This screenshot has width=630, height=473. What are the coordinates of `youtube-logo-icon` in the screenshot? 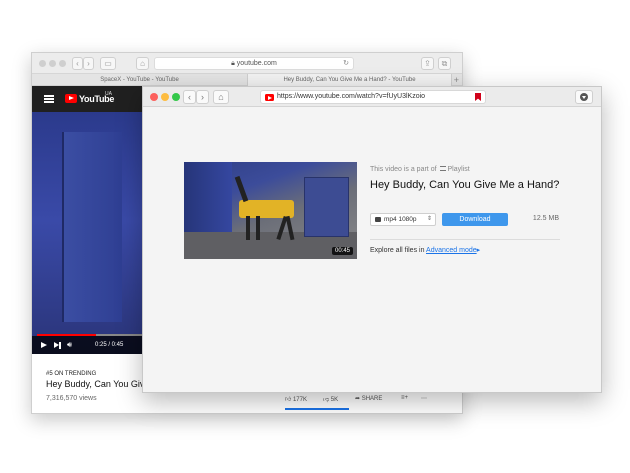 It's located at (71, 98).